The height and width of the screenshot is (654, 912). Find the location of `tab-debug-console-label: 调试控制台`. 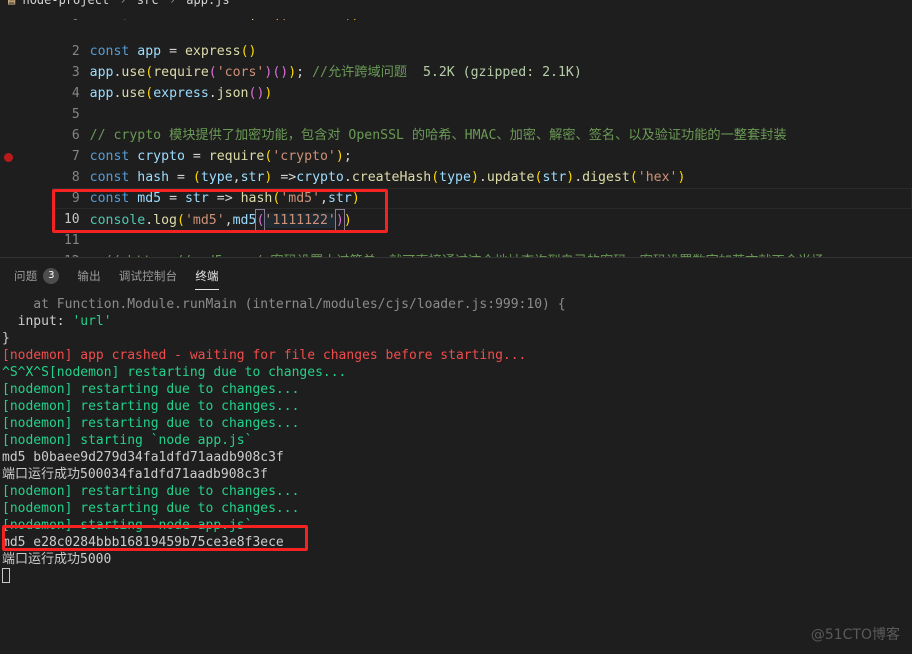

tab-debug-console-label: 调试控制台 is located at coordinates (148, 275).